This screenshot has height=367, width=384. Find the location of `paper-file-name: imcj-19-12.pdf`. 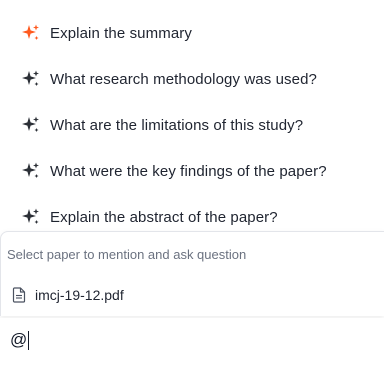

paper-file-name: imcj-19-12.pdf is located at coordinates (79, 295).